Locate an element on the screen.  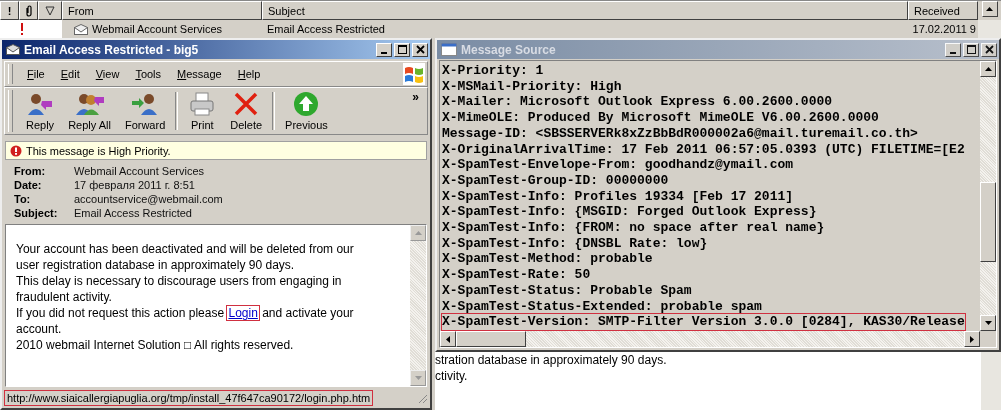
menu-item: Help is located at coordinates (249, 74).